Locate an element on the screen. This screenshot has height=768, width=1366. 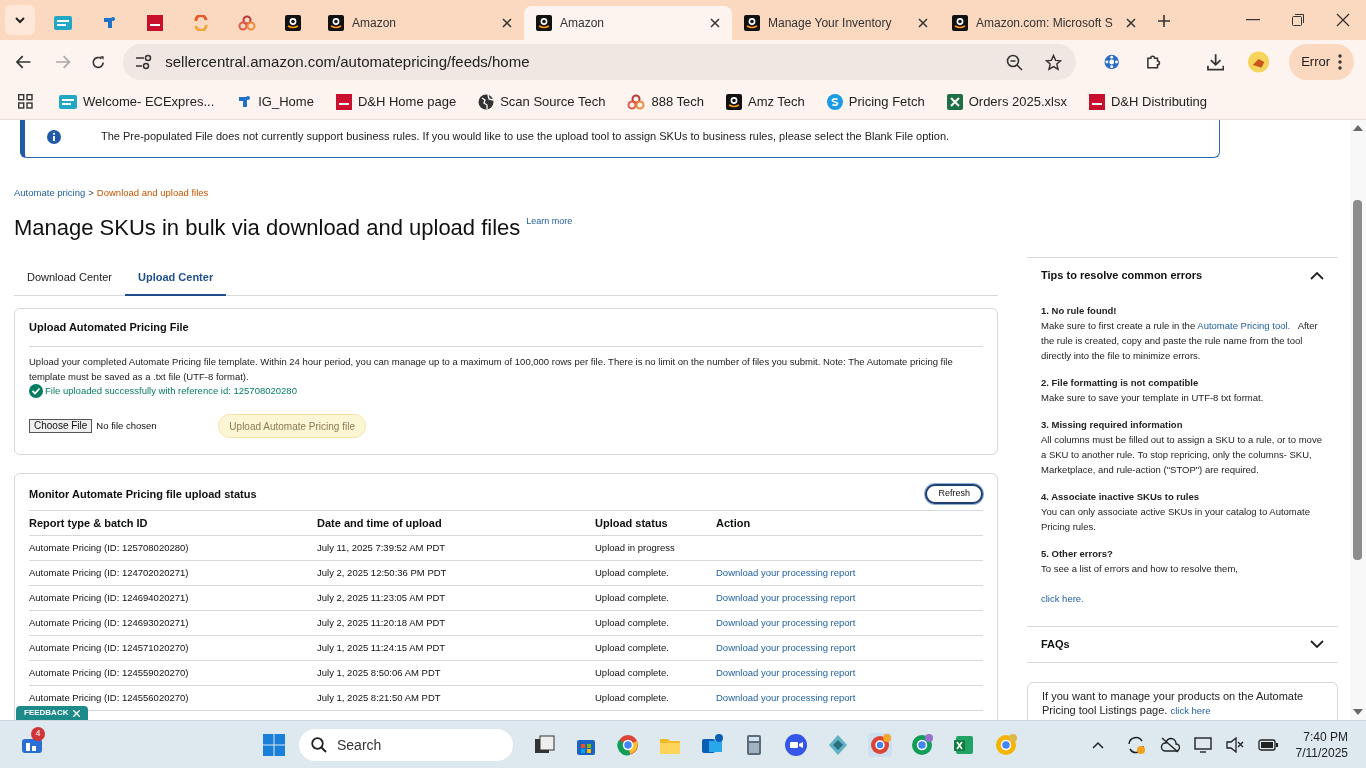
refresh-button: Refresh is located at coordinates (954, 494).